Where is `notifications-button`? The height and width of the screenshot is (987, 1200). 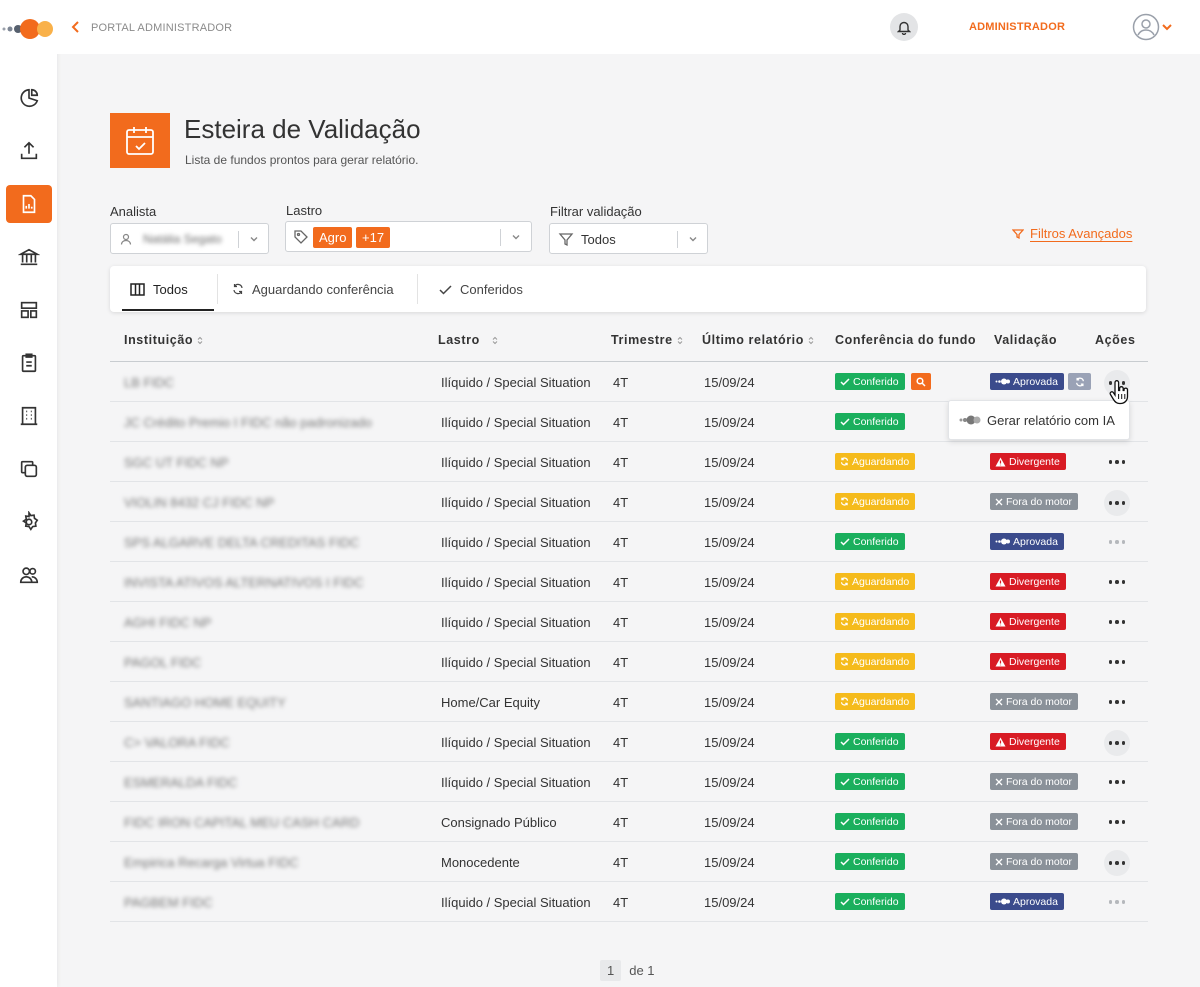 notifications-button is located at coordinates (904, 27).